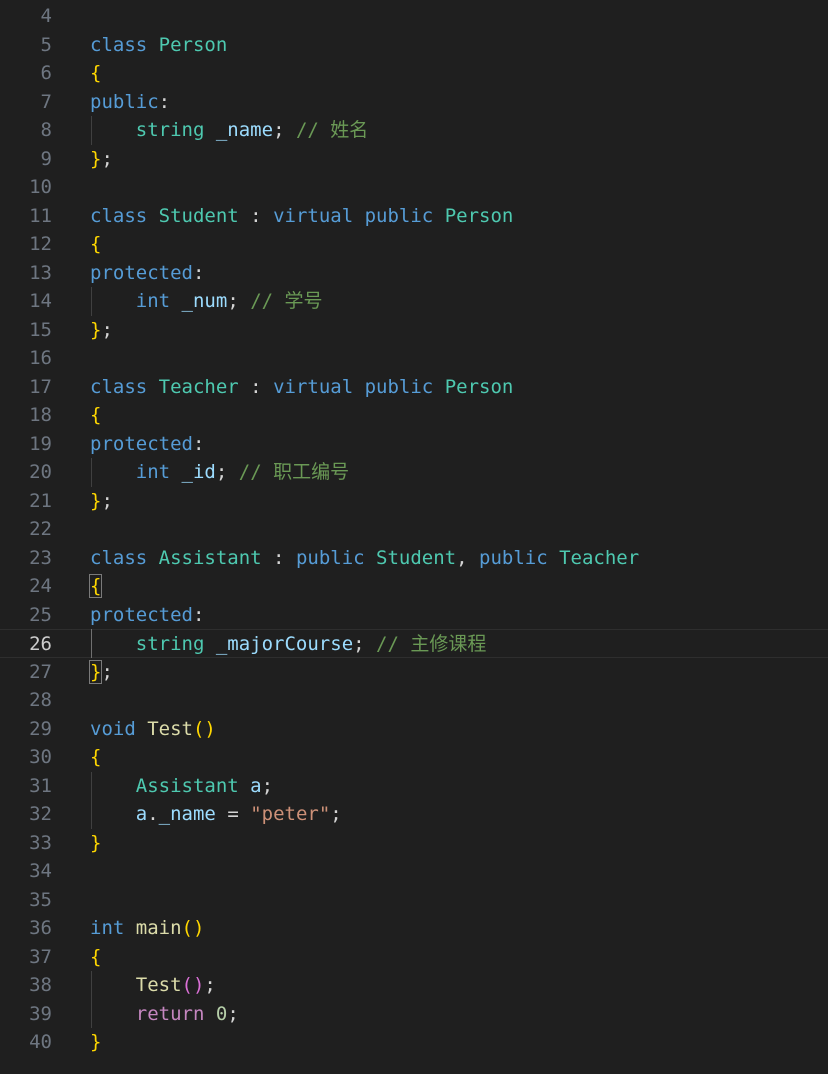  I want to click on line-content: {, so click(95, 757).